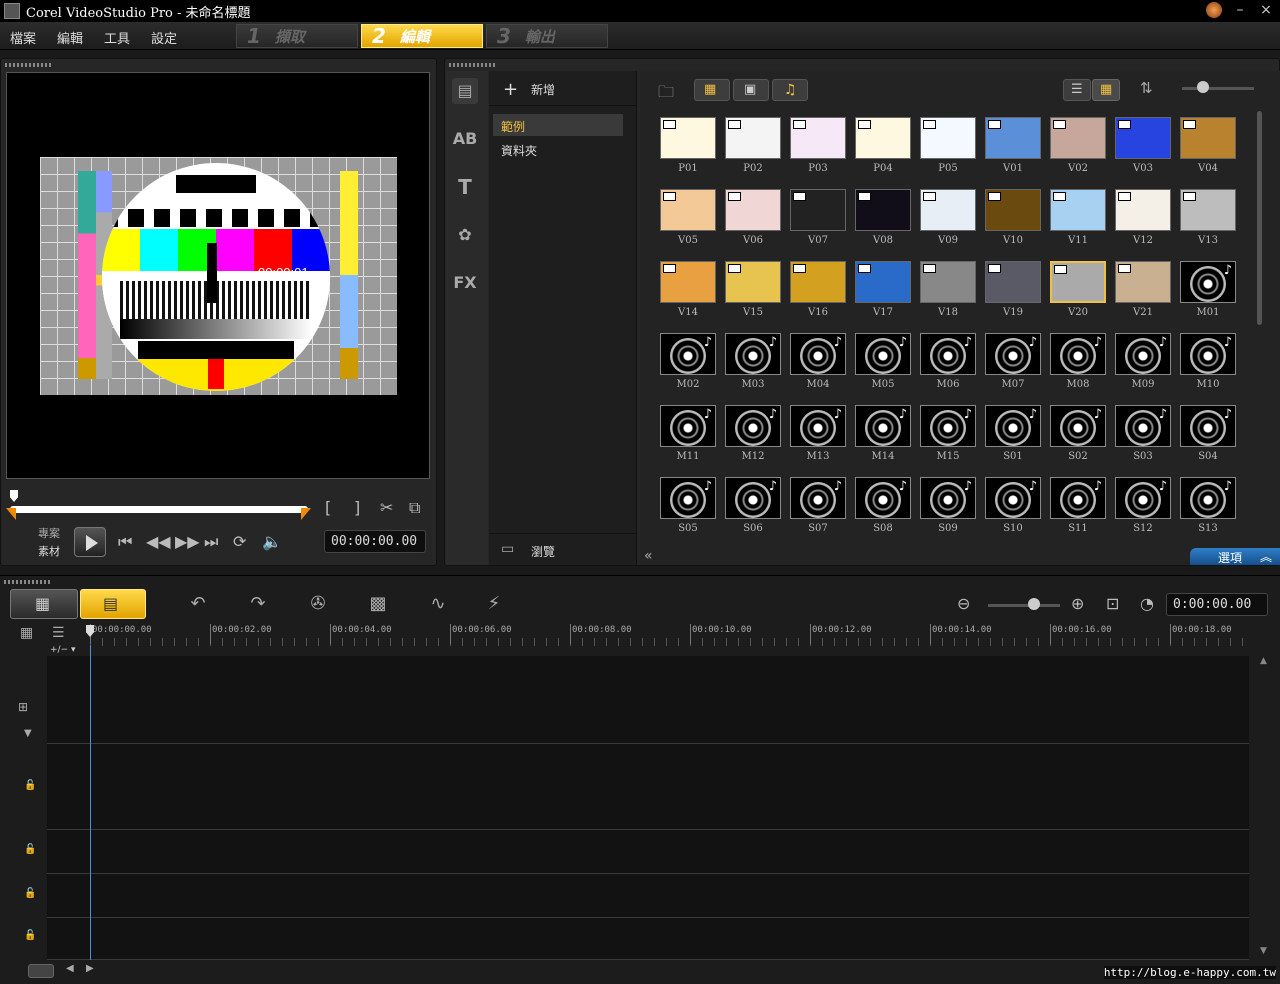 The width and height of the screenshot is (1280, 984). I want to click on transition-tab: AB, so click(465, 139).